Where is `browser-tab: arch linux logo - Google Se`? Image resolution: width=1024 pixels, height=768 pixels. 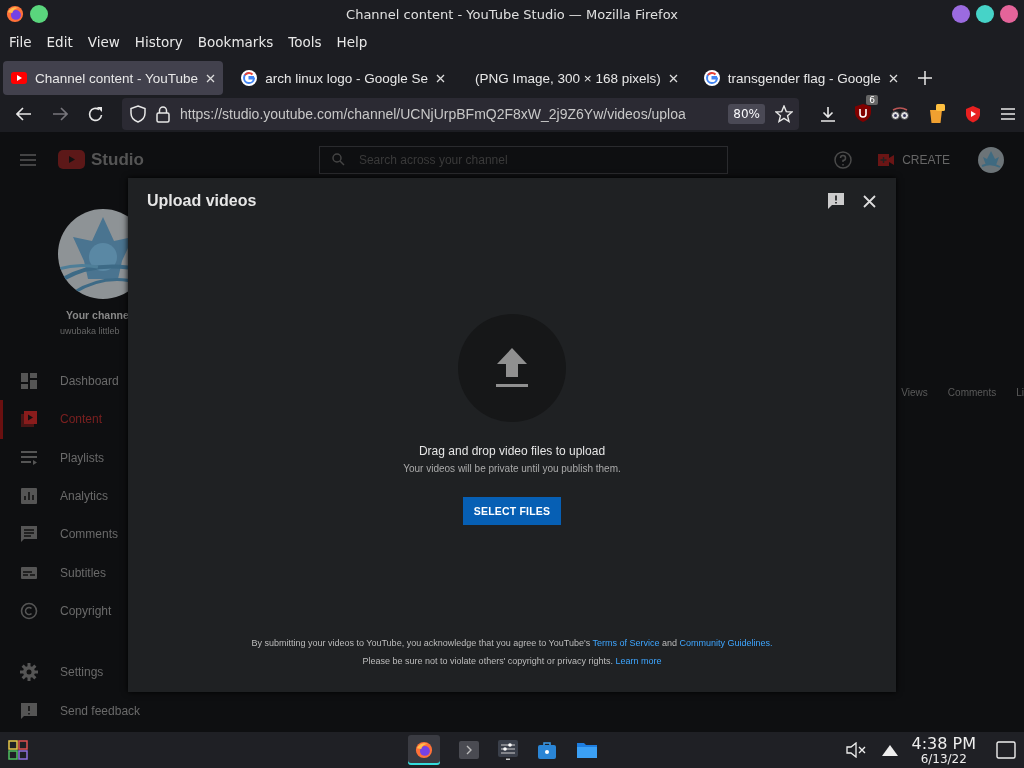 browser-tab: arch linux logo - Google Se is located at coordinates (343, 78).